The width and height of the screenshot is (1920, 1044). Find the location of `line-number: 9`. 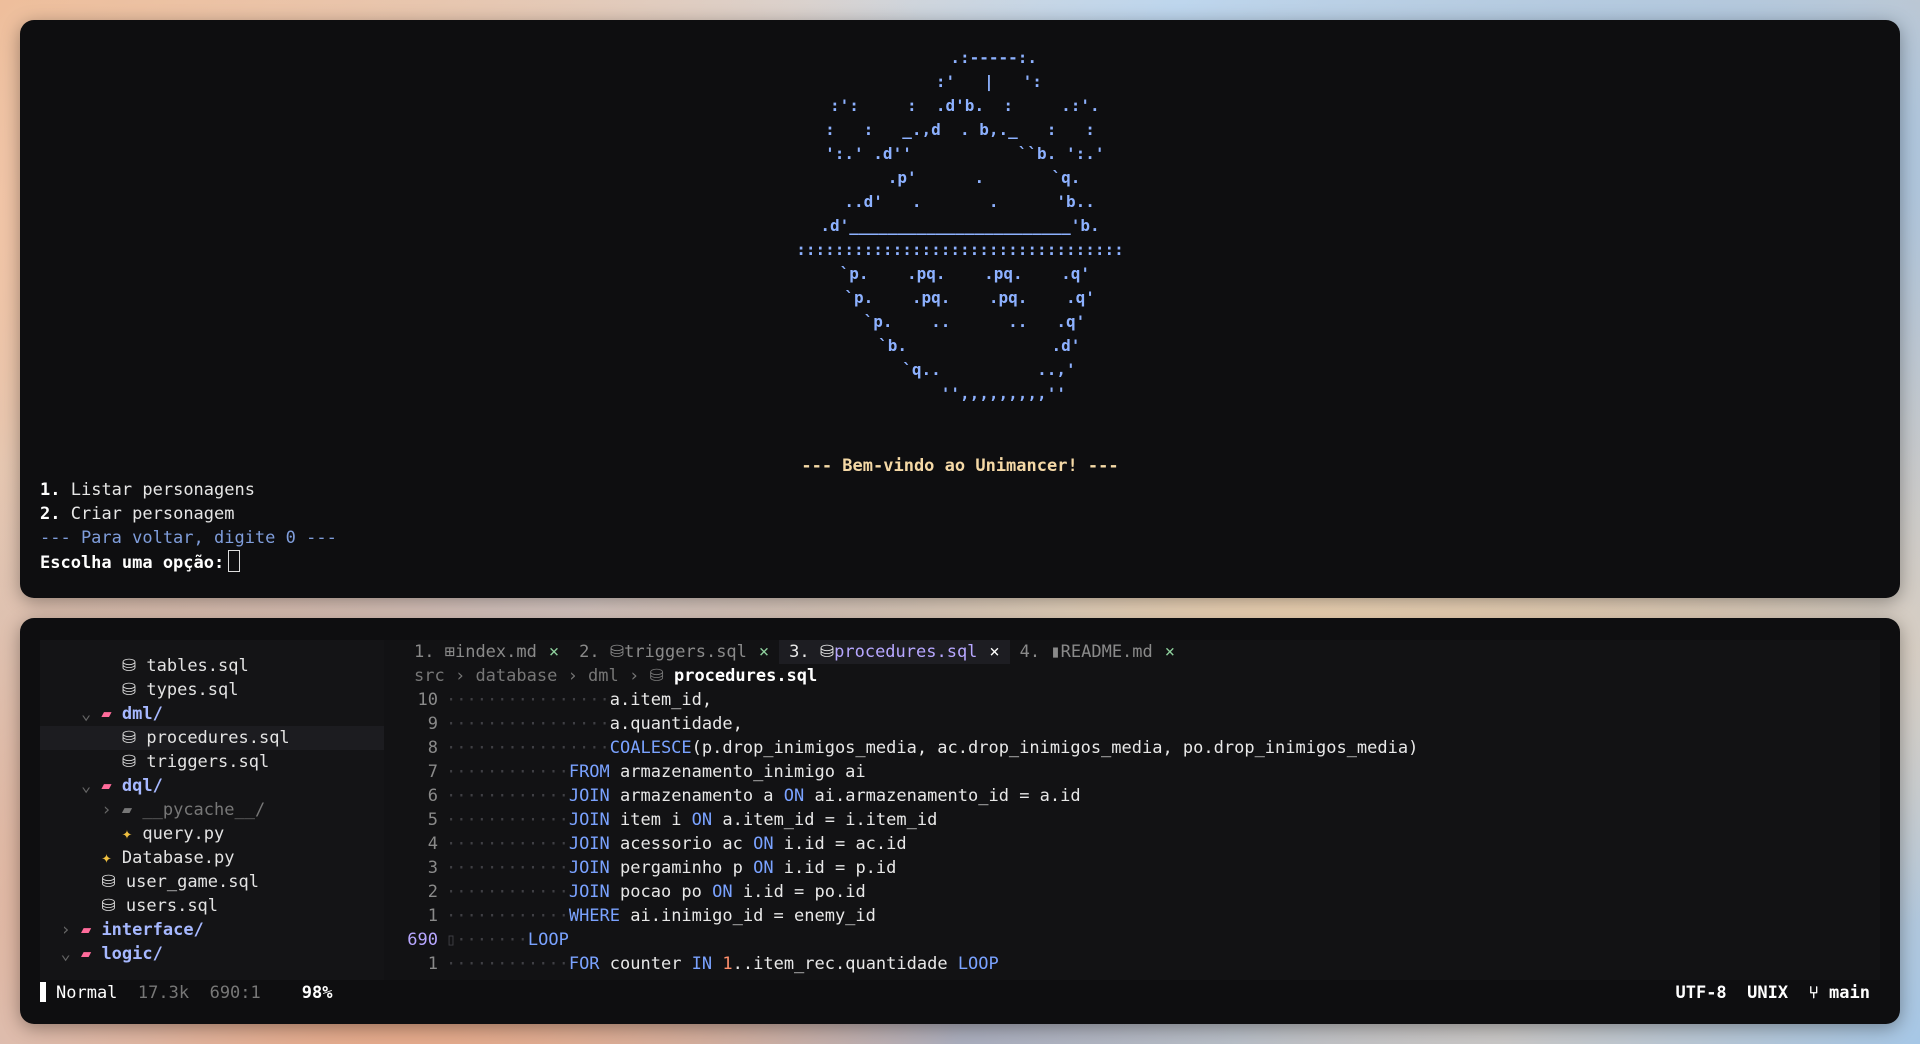

line-number: 9 is located at coordinates (432, 724).